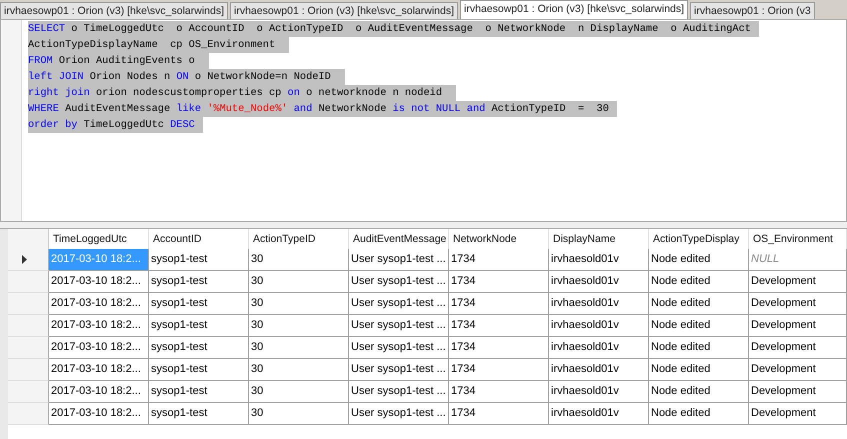 The image size is (847, 439). I want to click on document-tab: irvhaesowp01 : Orion (v3, so click(752, 10).